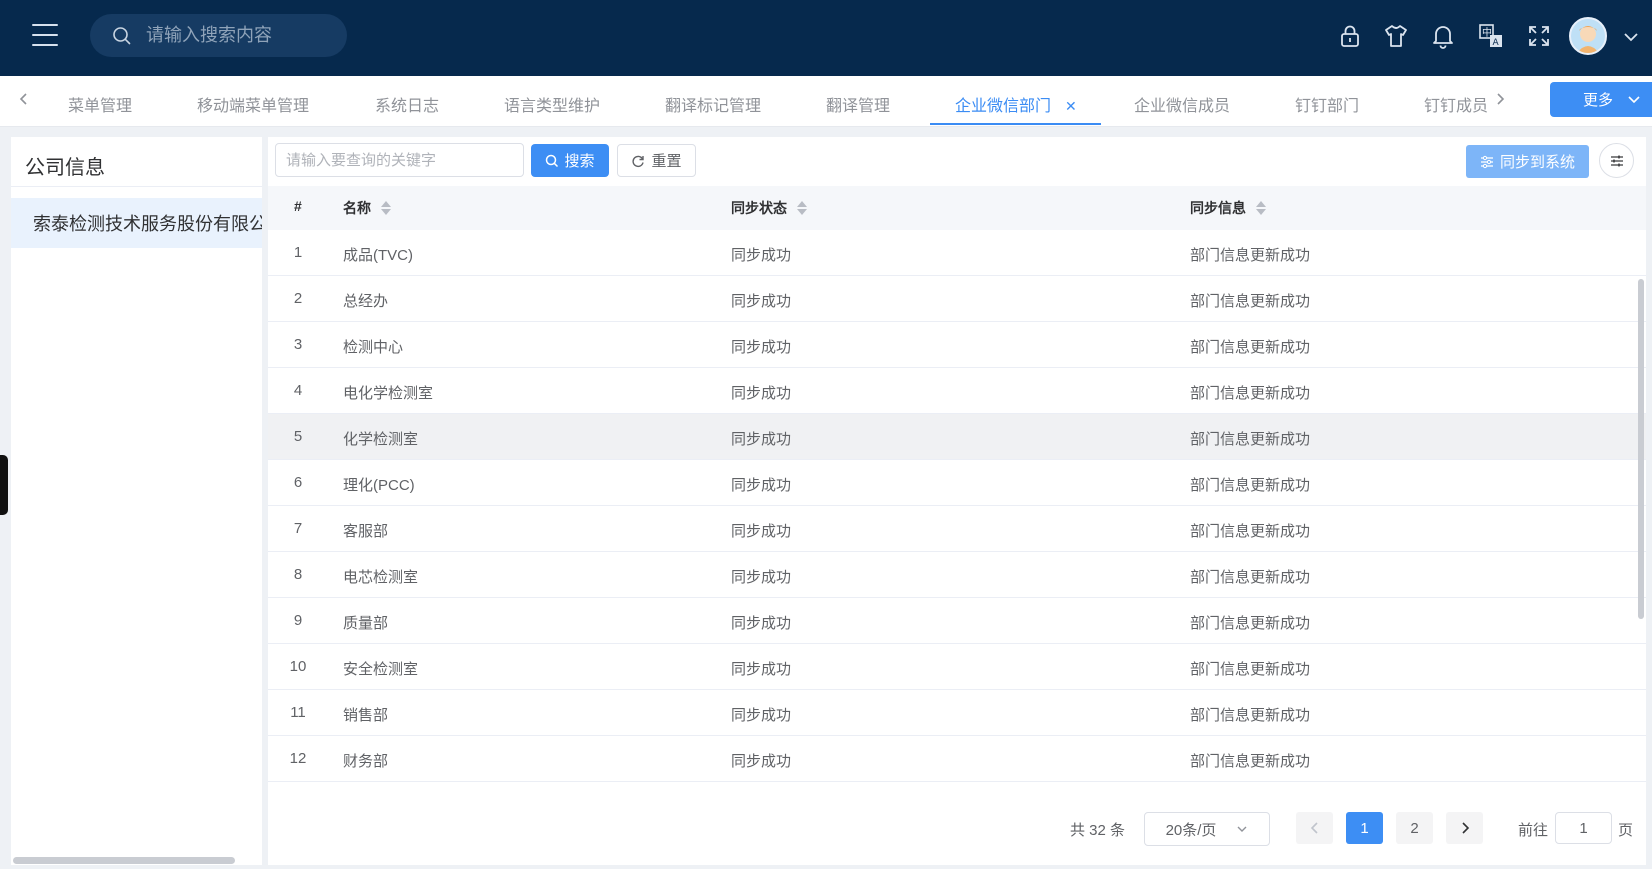 Image resolution: width=1652 pixels, height=869 pixels. I want to click on page-size-value: 20条/页, so click(1191, 830).